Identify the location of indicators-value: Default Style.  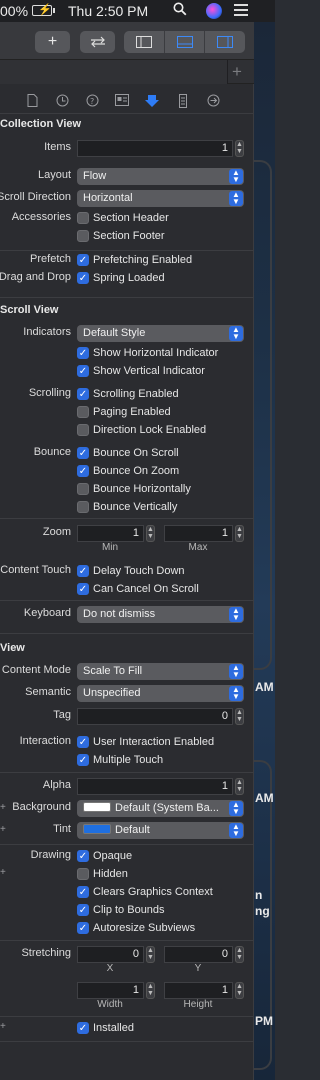
(114, 333).